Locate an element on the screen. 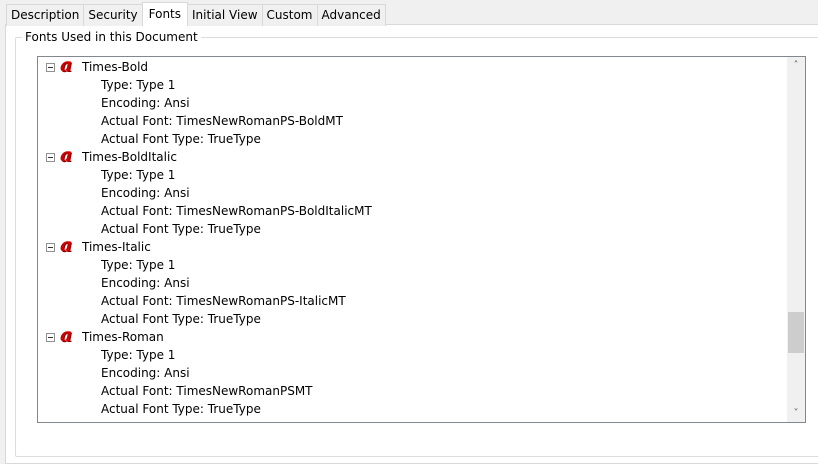 The width and height of the screenshot is (818, 464). font-node: a Times-Roman is located at coordinates (412, 335).